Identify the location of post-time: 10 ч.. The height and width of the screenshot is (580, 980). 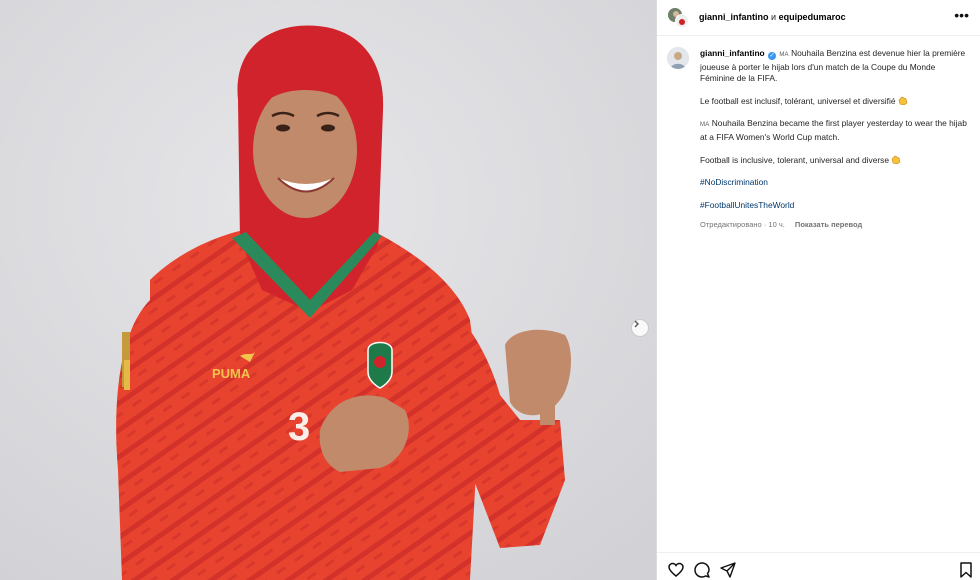
(776, 224).